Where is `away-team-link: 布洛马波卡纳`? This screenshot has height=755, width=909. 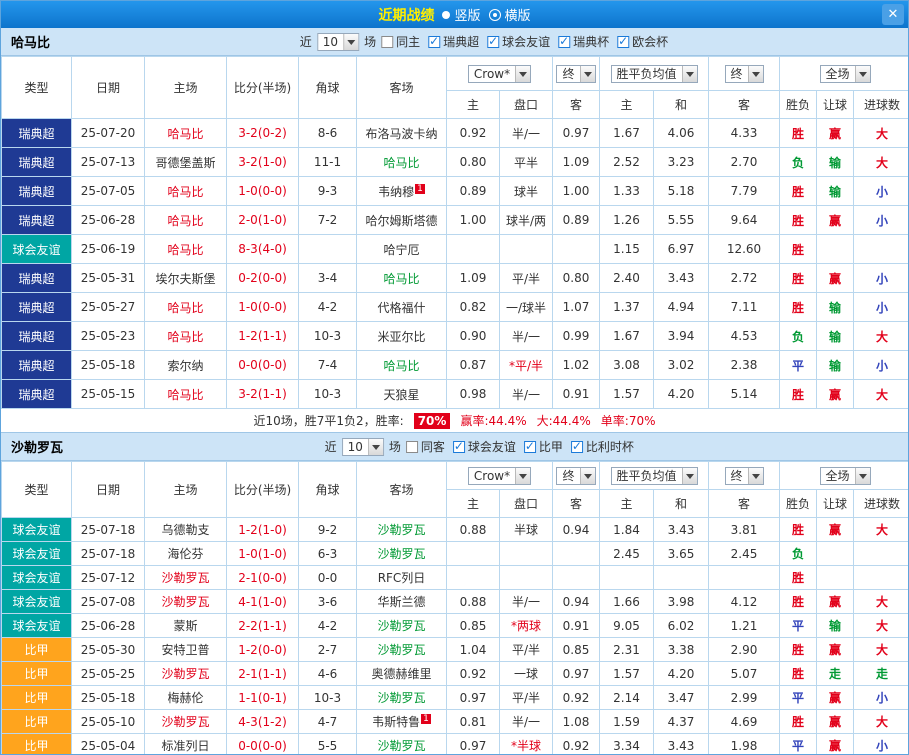
away-team-link: 布洛马波卡纳 is located at coordinates (401, 133).